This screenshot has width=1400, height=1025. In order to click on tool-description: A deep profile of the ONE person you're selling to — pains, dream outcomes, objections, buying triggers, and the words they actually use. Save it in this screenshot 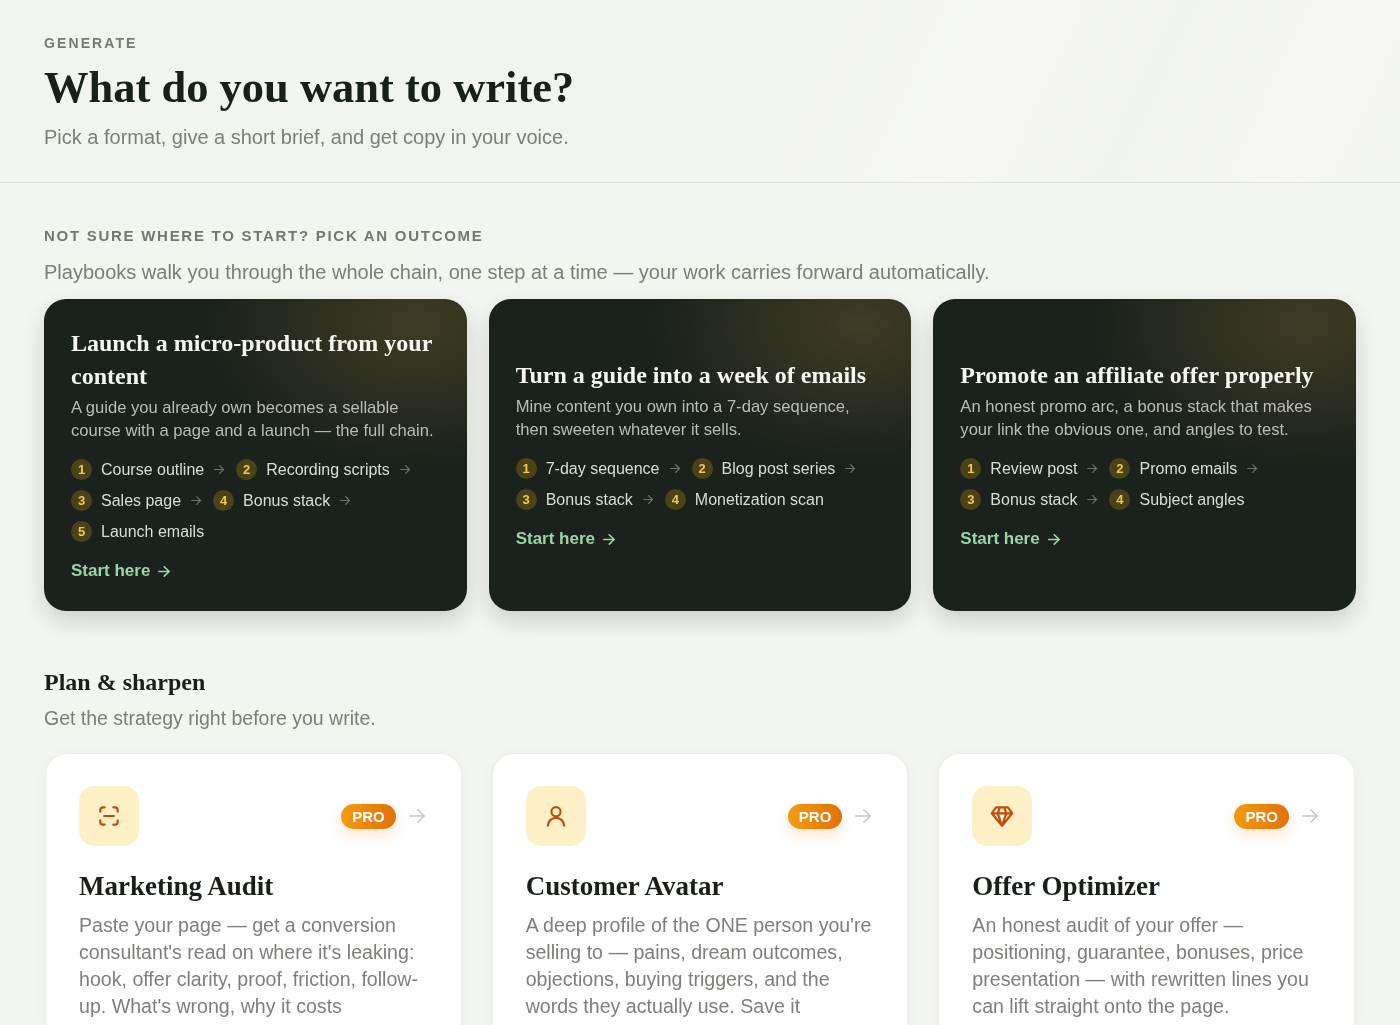, I will do `click(699, 966)`.